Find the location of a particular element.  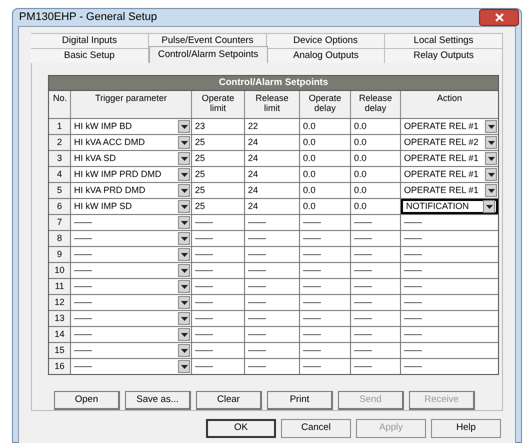

table-cell: 22 is located at coordinates (272, 126).